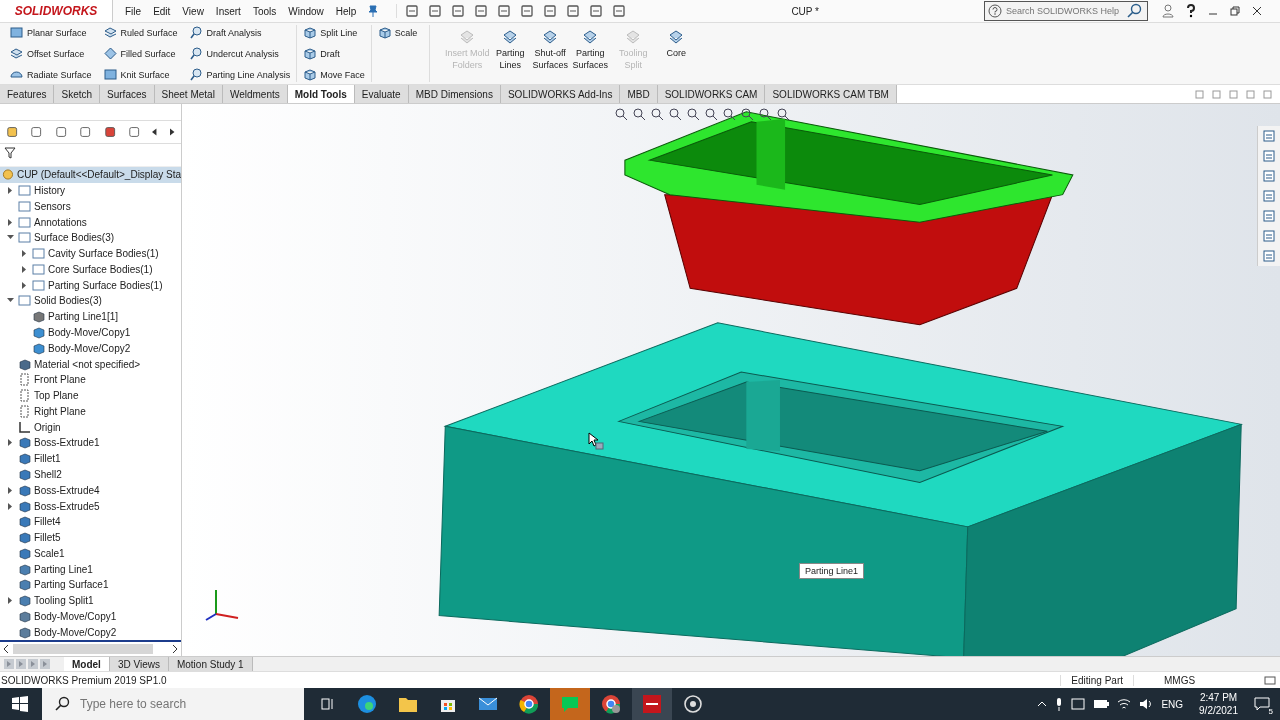  I want to click on tree-item: Parting Line1, so click(63, 569).